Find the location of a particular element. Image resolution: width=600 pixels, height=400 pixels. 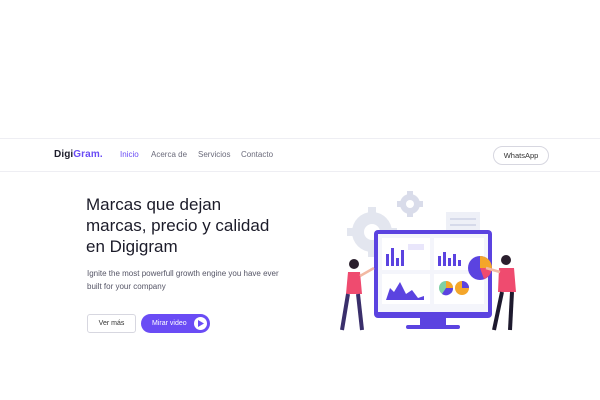

nav-link-inicio: Inicio is located at coordinates (129, 154).